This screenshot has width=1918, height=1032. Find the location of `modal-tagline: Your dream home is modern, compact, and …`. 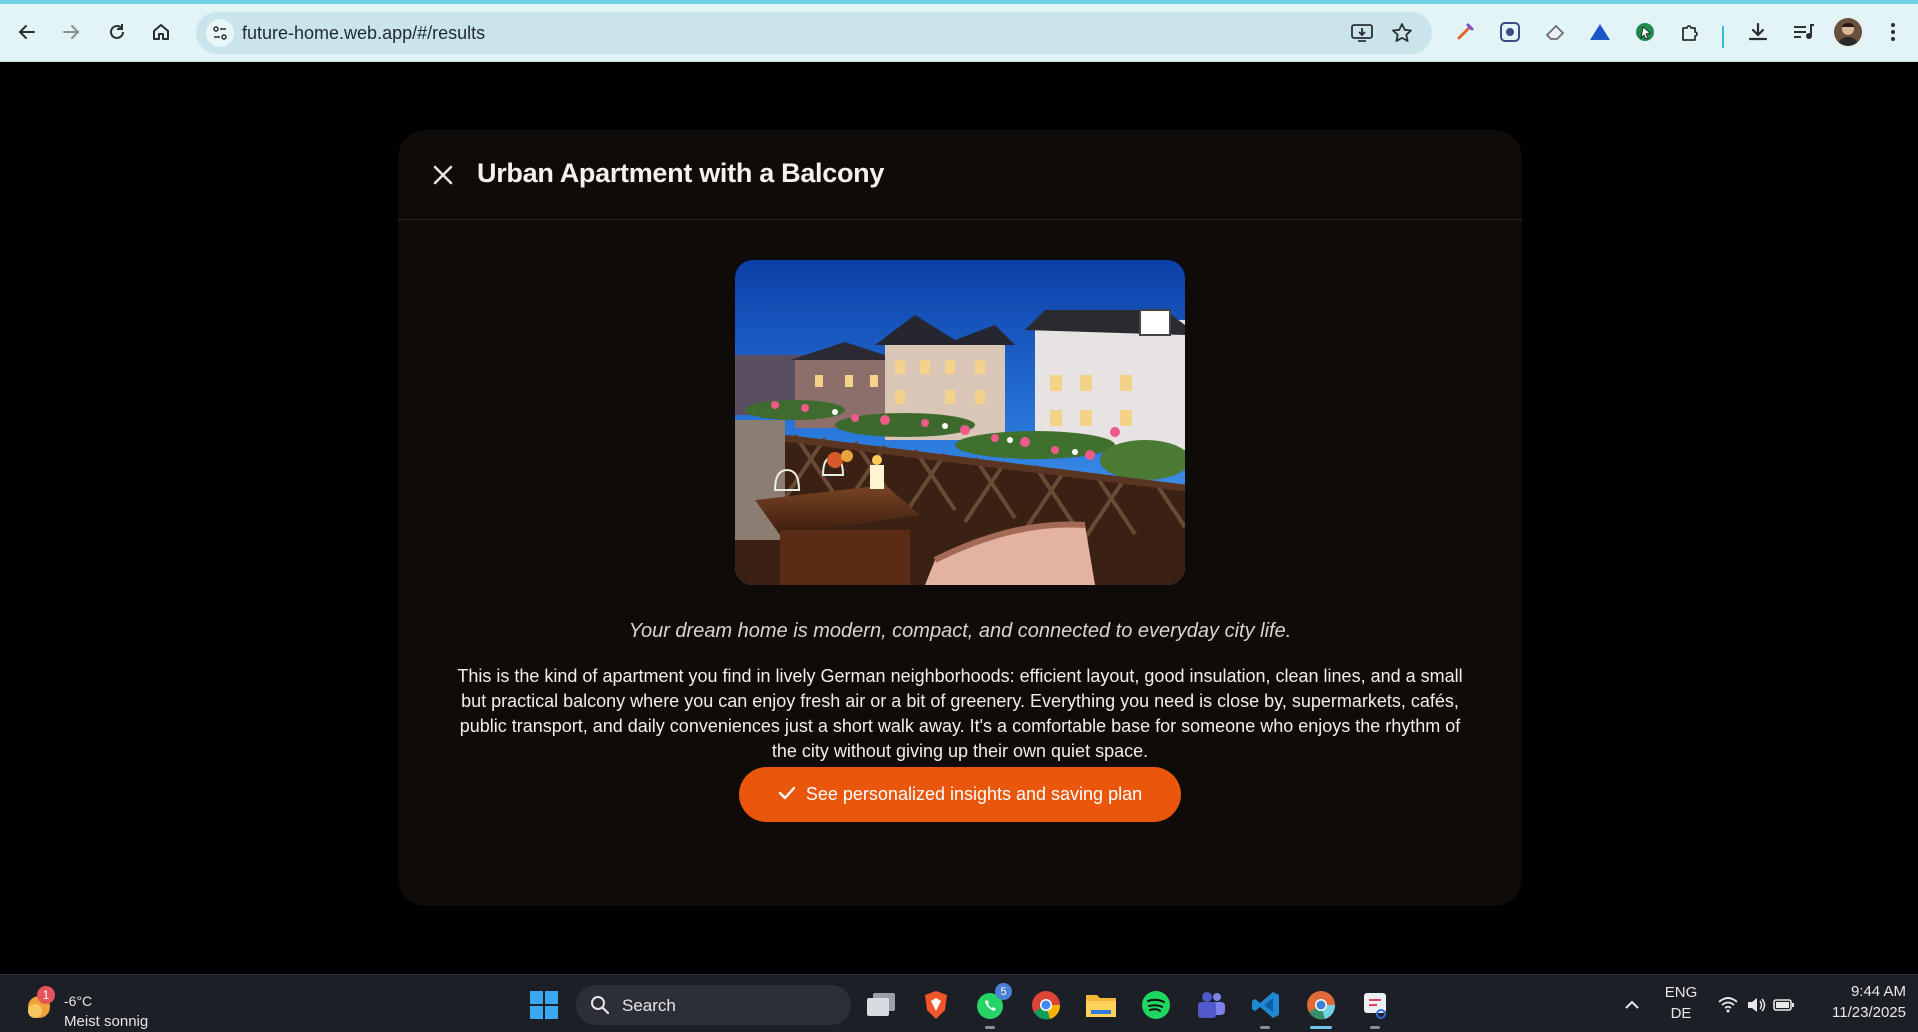

modal-tagline: Your dream home is modern, compact, and … is located at coordinates (960, 631).